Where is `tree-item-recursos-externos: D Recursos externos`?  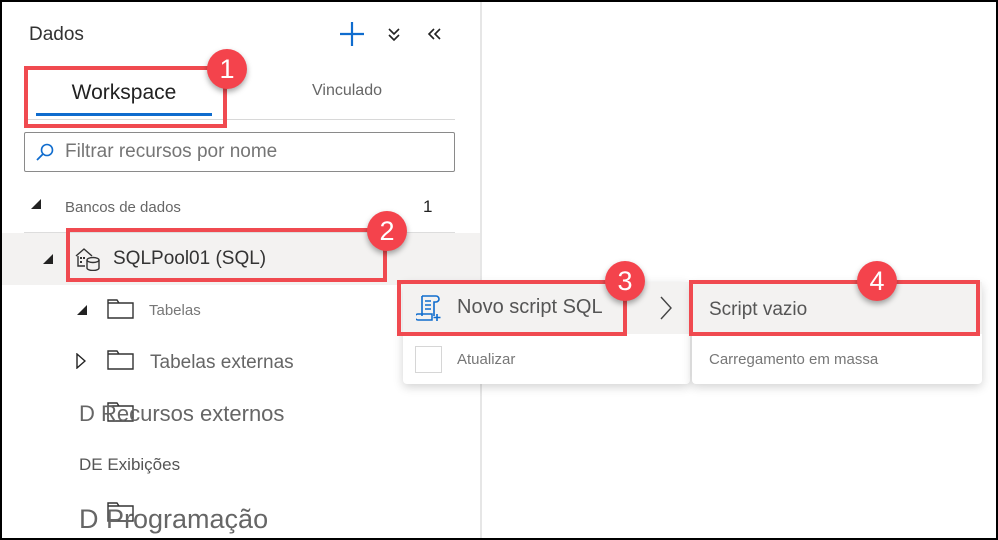
tree-item-recursos-externos: D Recursos externos is located at coordinates (241, 415).